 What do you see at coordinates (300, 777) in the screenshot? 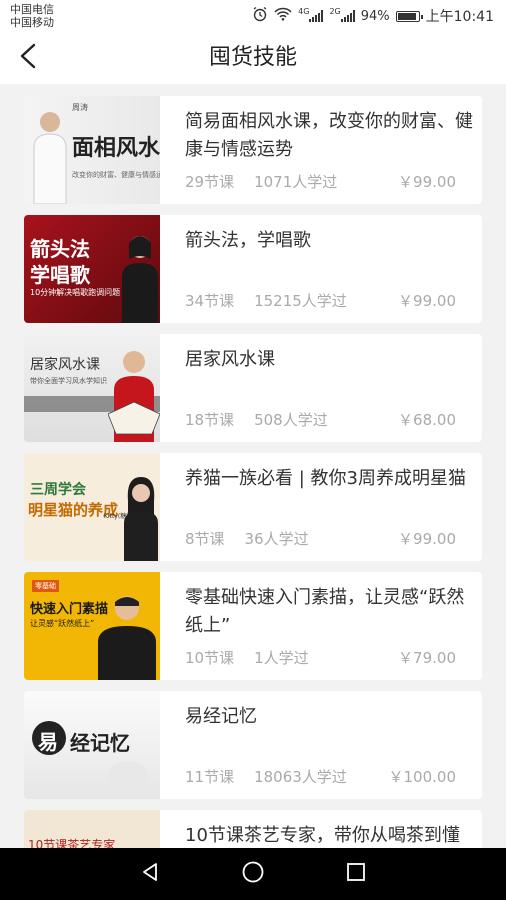
I see `learner-count: 18063人学过` at bounding box center [300, 777].